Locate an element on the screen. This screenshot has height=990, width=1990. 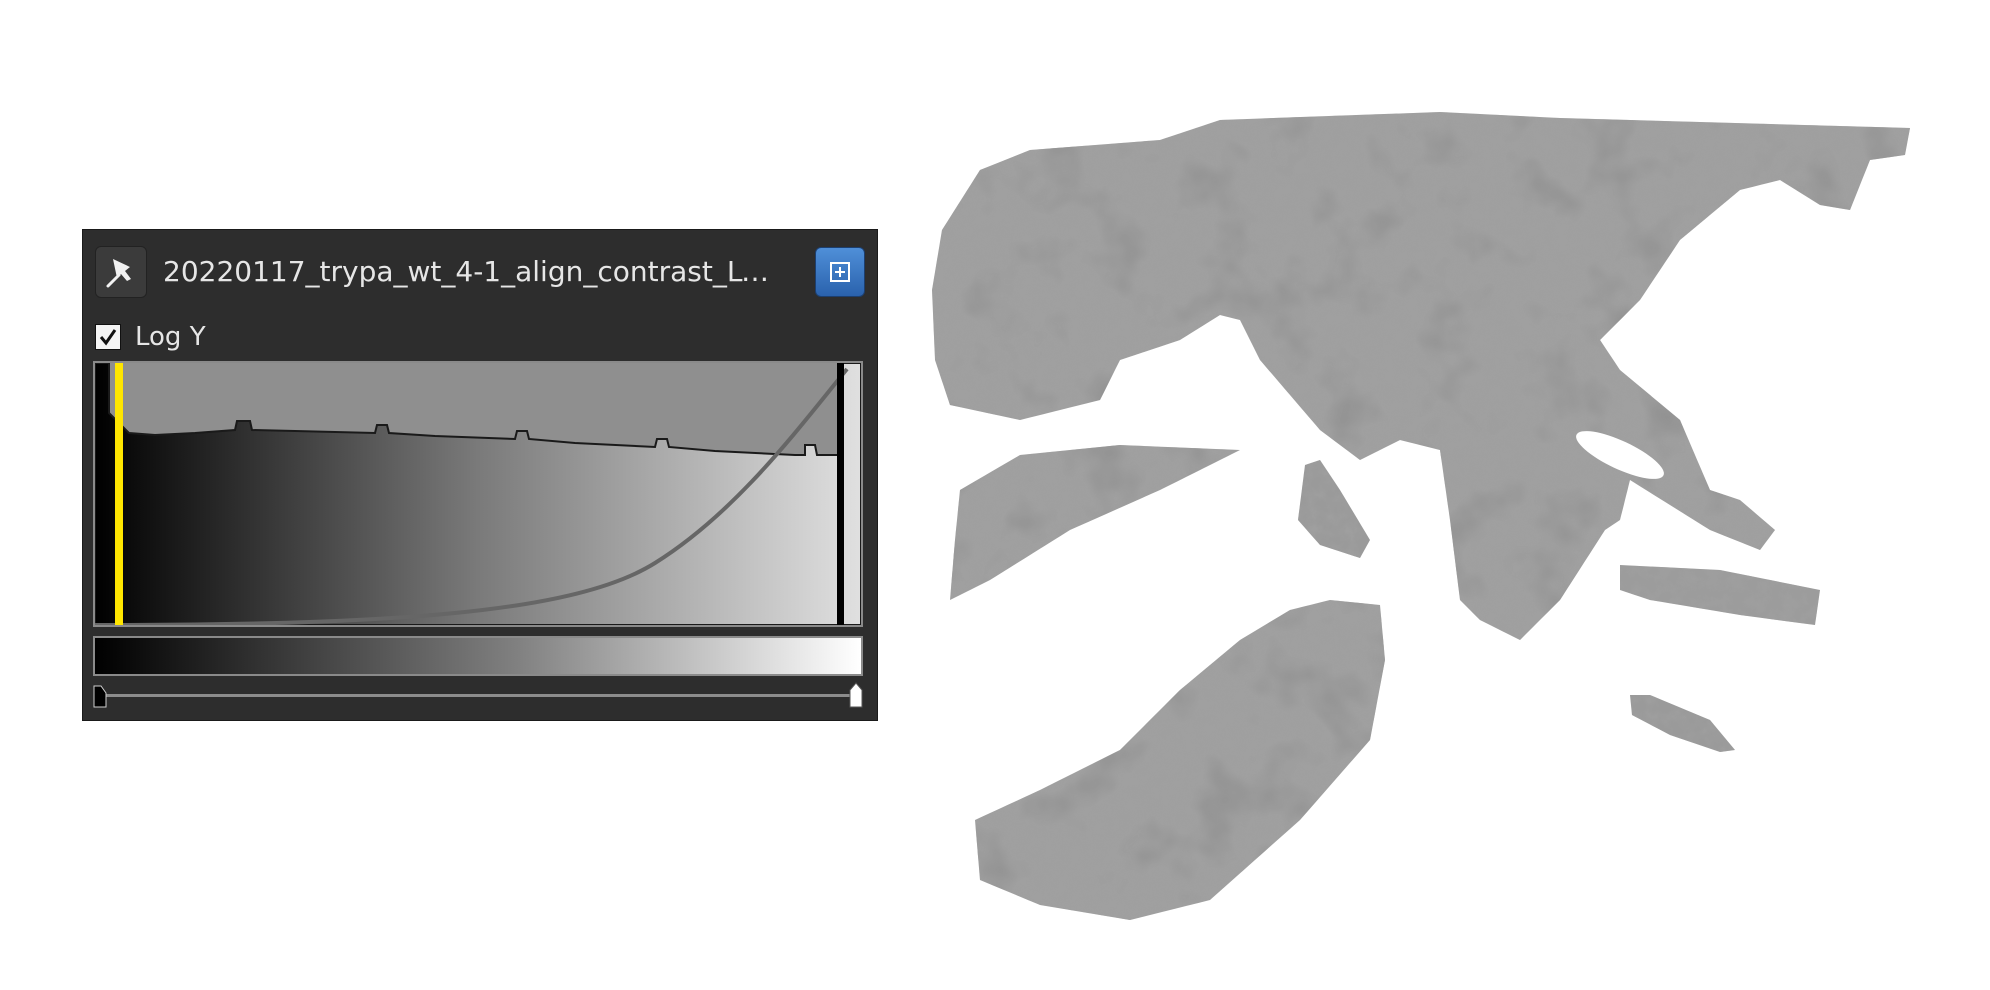
log-y-checkbox is located at coordinates (108, 337).